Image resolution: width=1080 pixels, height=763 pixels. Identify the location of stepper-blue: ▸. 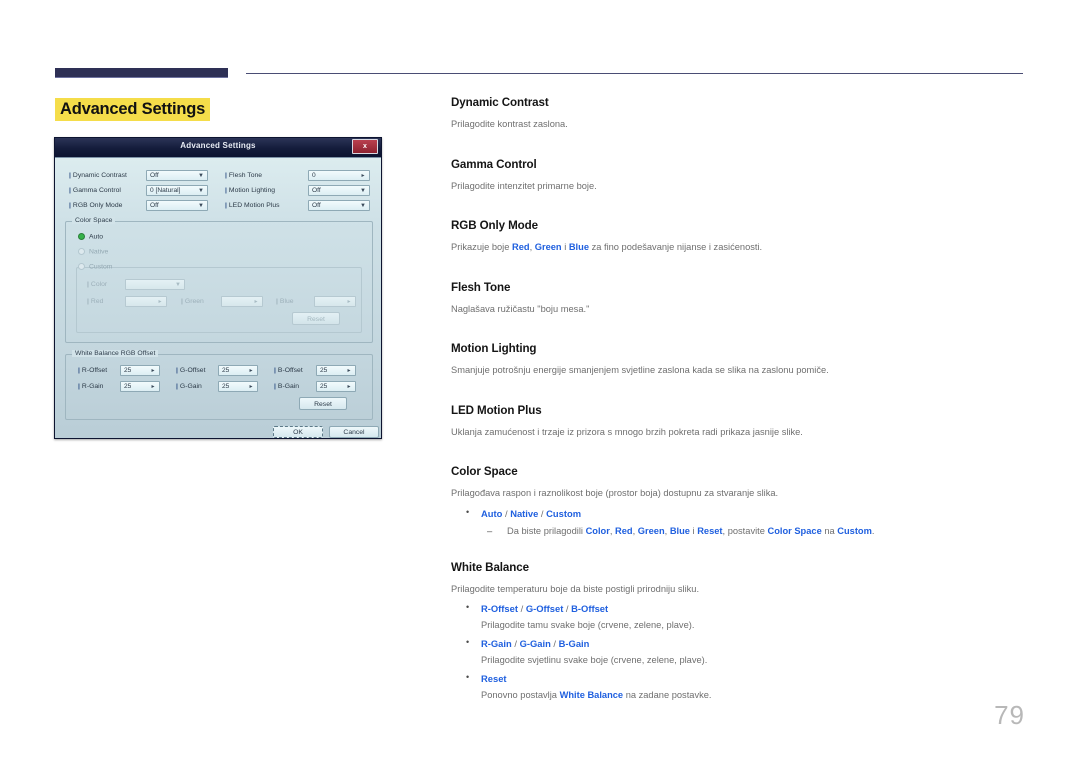
(335, 301).